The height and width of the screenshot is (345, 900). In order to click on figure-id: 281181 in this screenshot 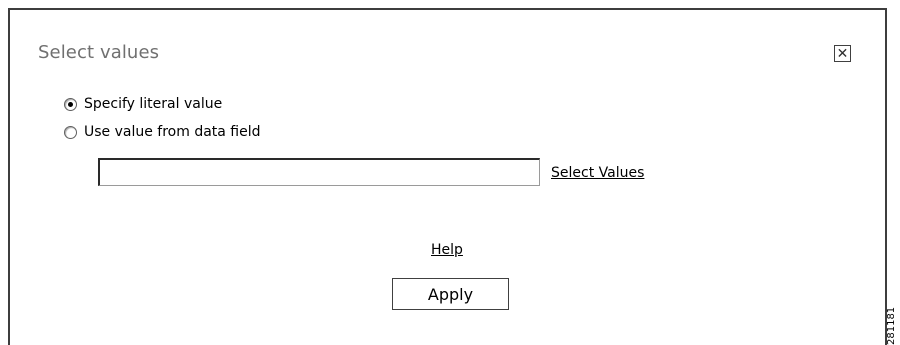, I will do `click(891, 325)`.